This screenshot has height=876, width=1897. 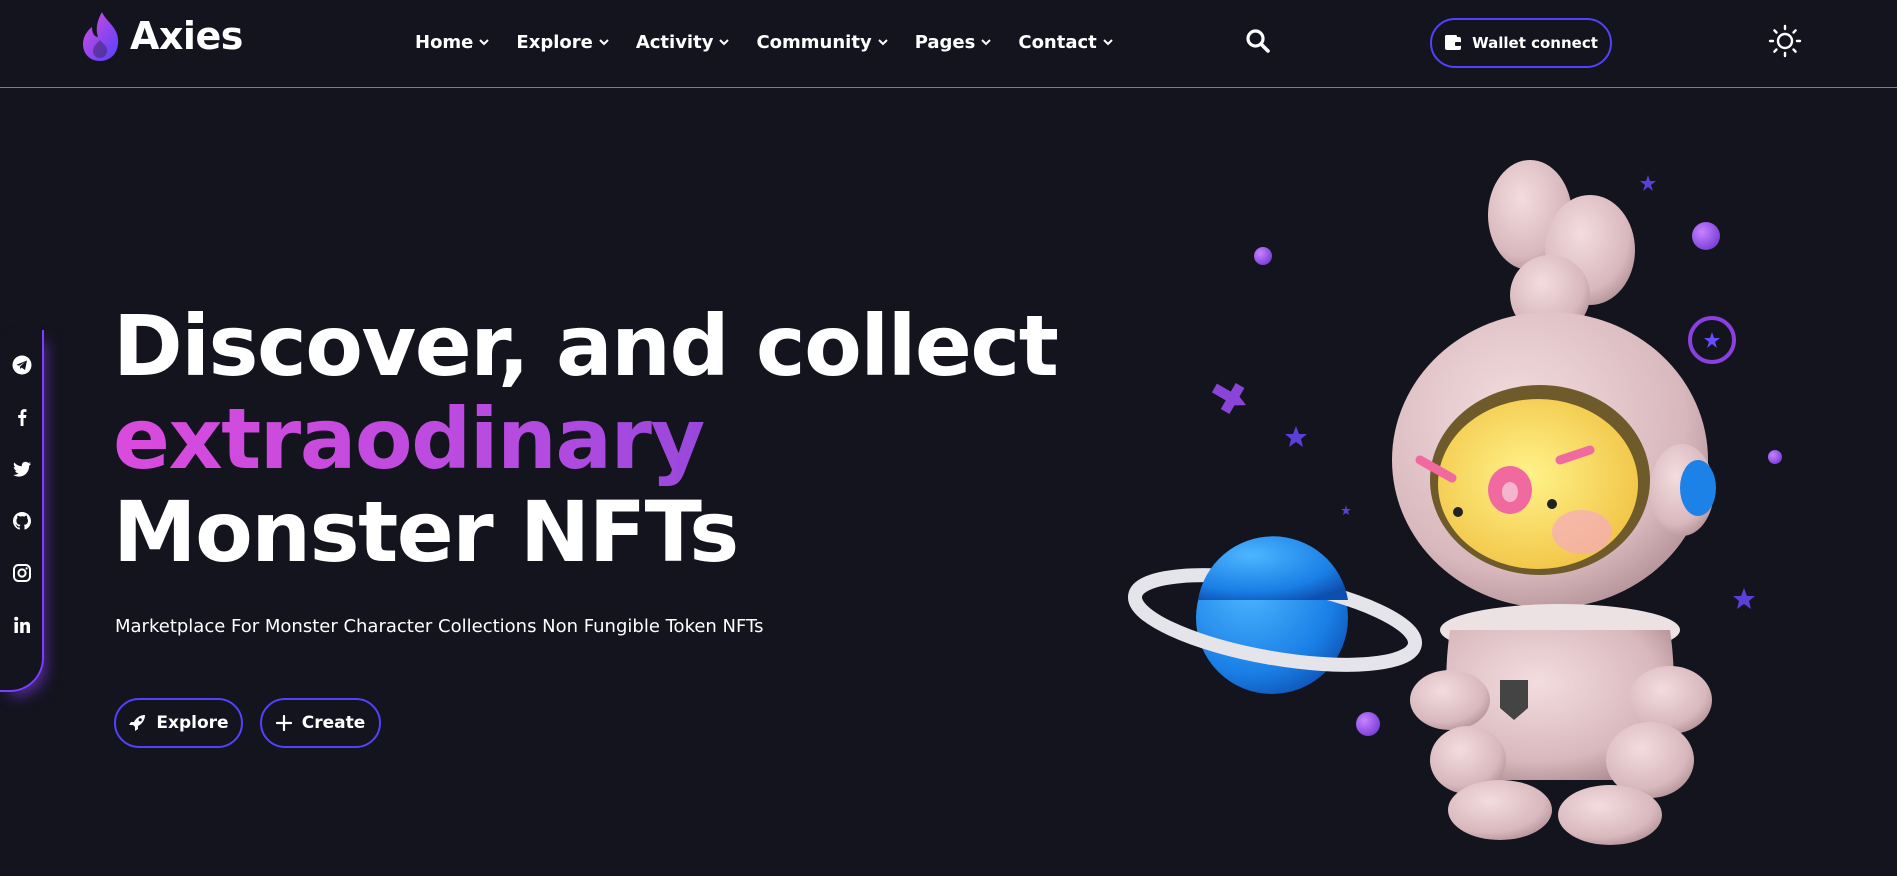 I want to click on flame-logo-icon, so click(x=101, y=36).